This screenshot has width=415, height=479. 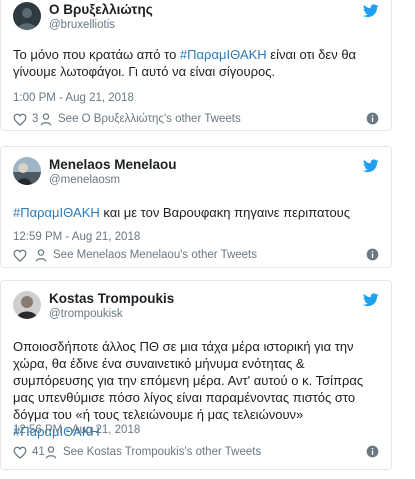 I want to click on avatar-photo-landscape-icon, so click(x=27, y=171).